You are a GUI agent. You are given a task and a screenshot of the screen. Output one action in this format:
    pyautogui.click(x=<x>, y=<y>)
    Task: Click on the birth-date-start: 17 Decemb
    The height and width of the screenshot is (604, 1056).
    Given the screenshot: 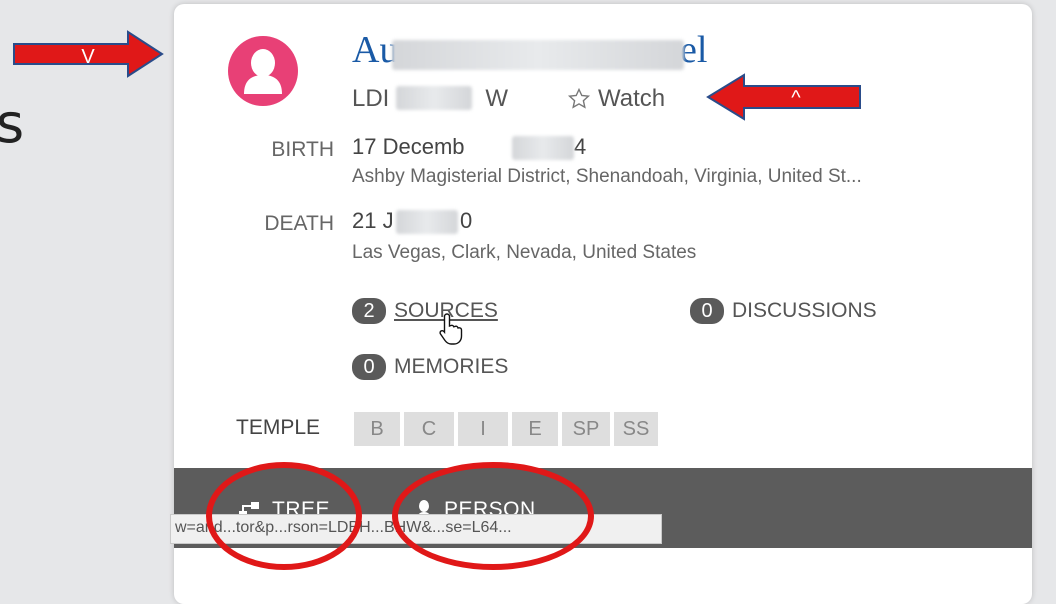 What is the action you would take?
    pyautogui.click(x=408, y=146)
    